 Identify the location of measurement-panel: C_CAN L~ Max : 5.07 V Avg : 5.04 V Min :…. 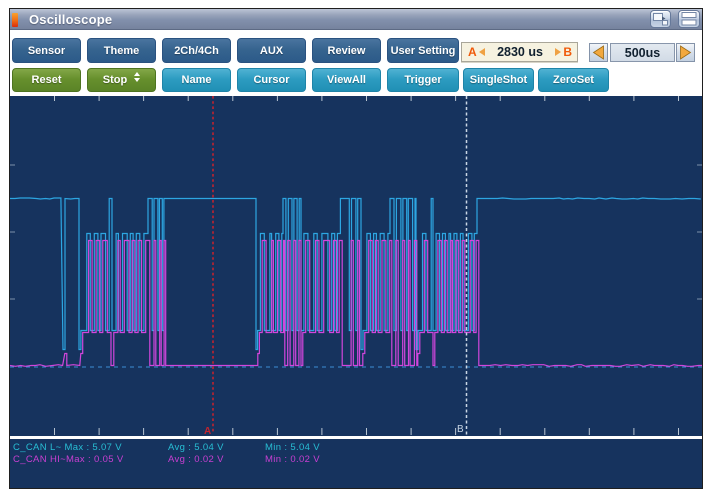
(356, 463).